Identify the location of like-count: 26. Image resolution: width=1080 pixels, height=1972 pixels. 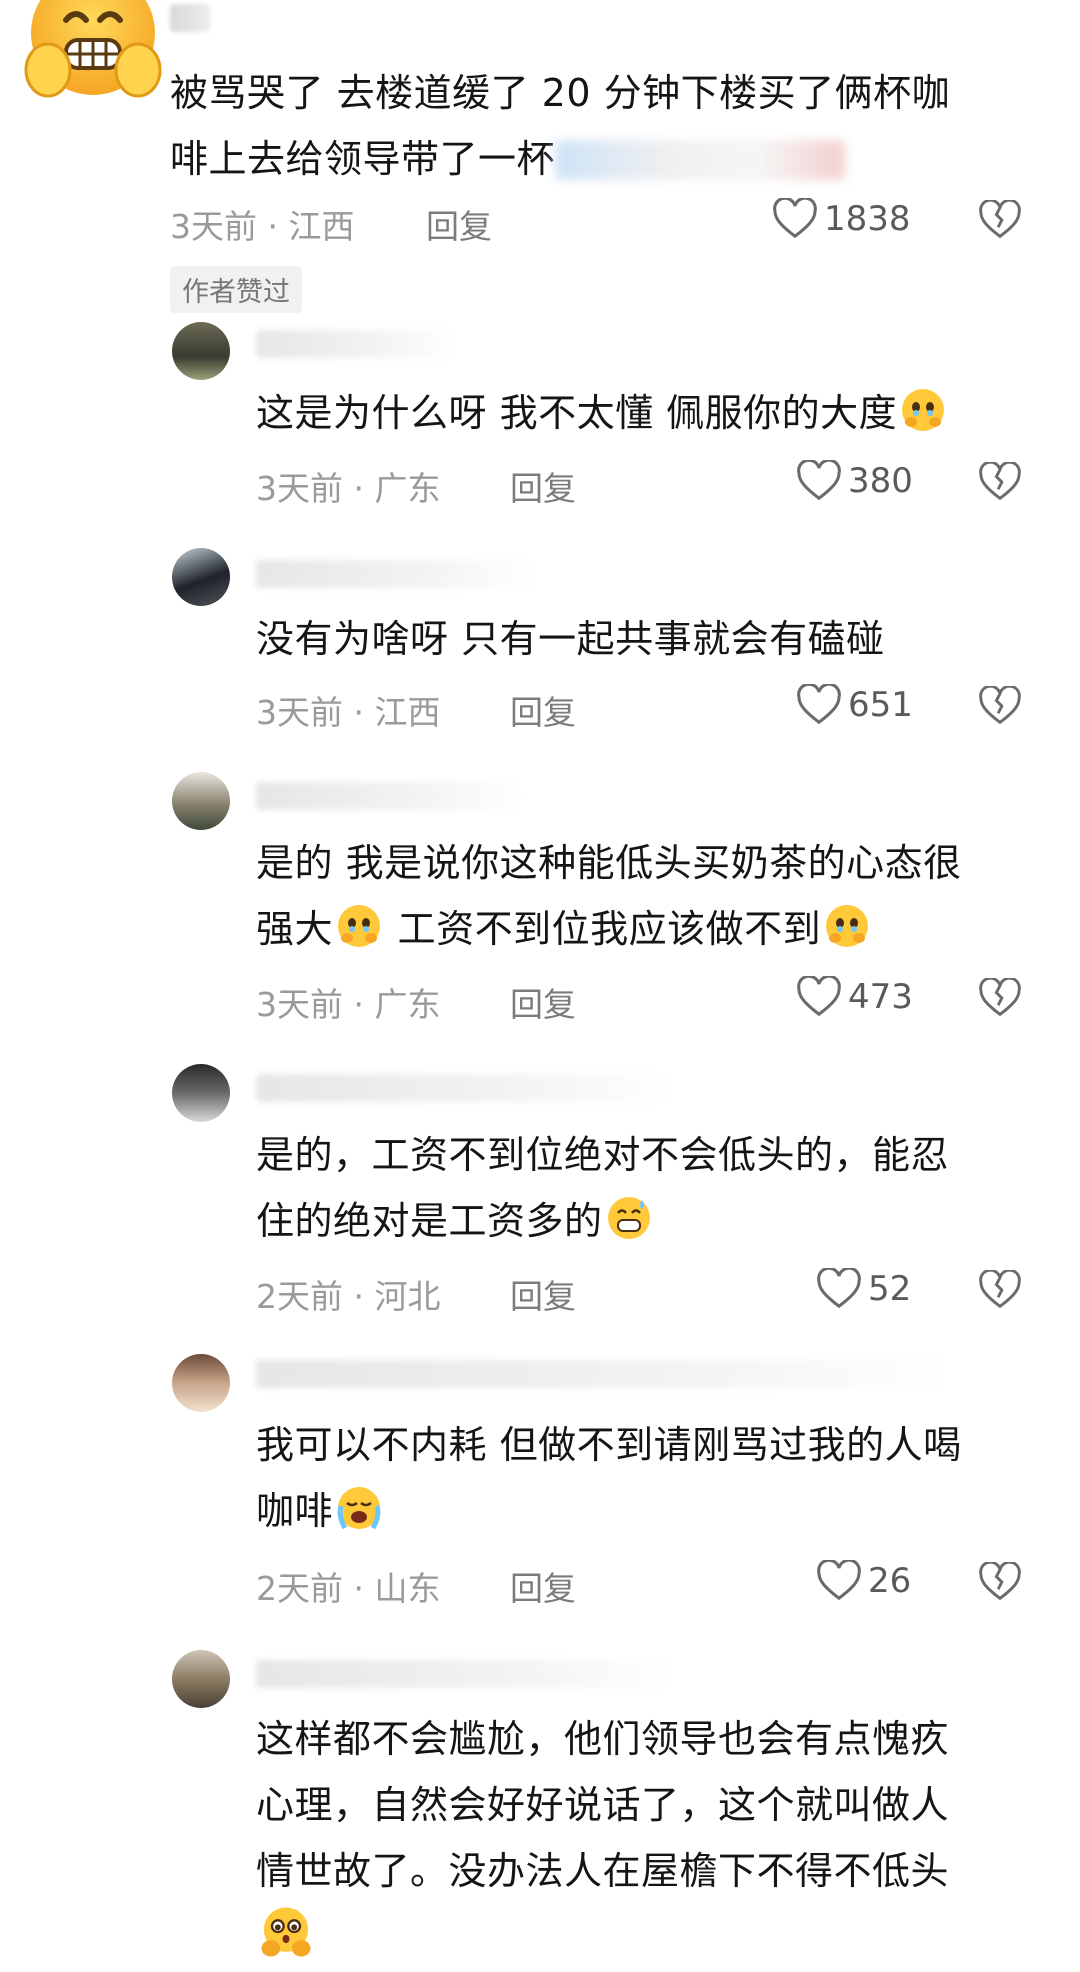
(890, 1581).